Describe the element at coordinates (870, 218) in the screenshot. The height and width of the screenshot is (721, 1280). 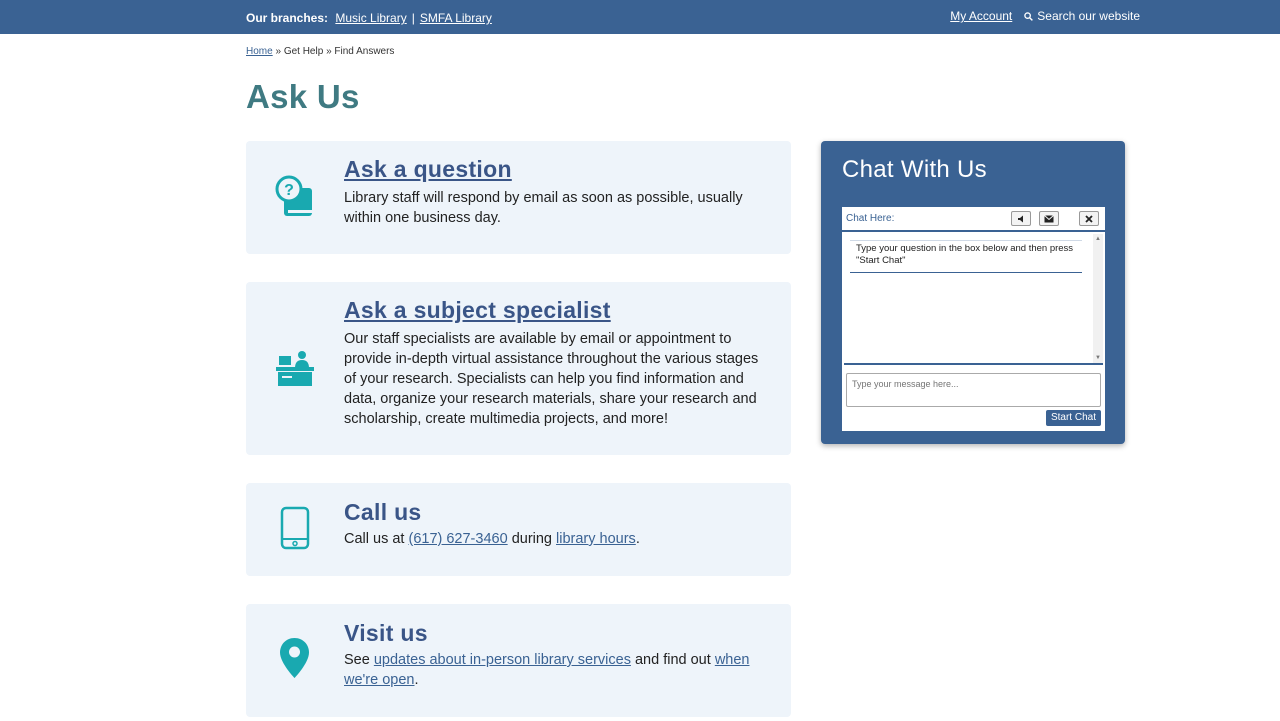
I see `chat-header-label: Chat Here:` at that location.